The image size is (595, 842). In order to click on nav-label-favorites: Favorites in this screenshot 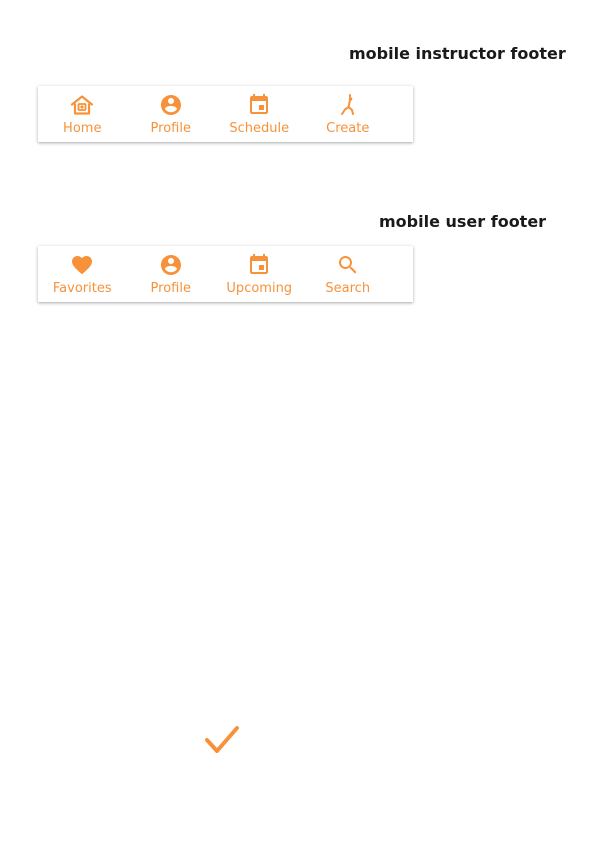, I will do `click(82, 288)`.